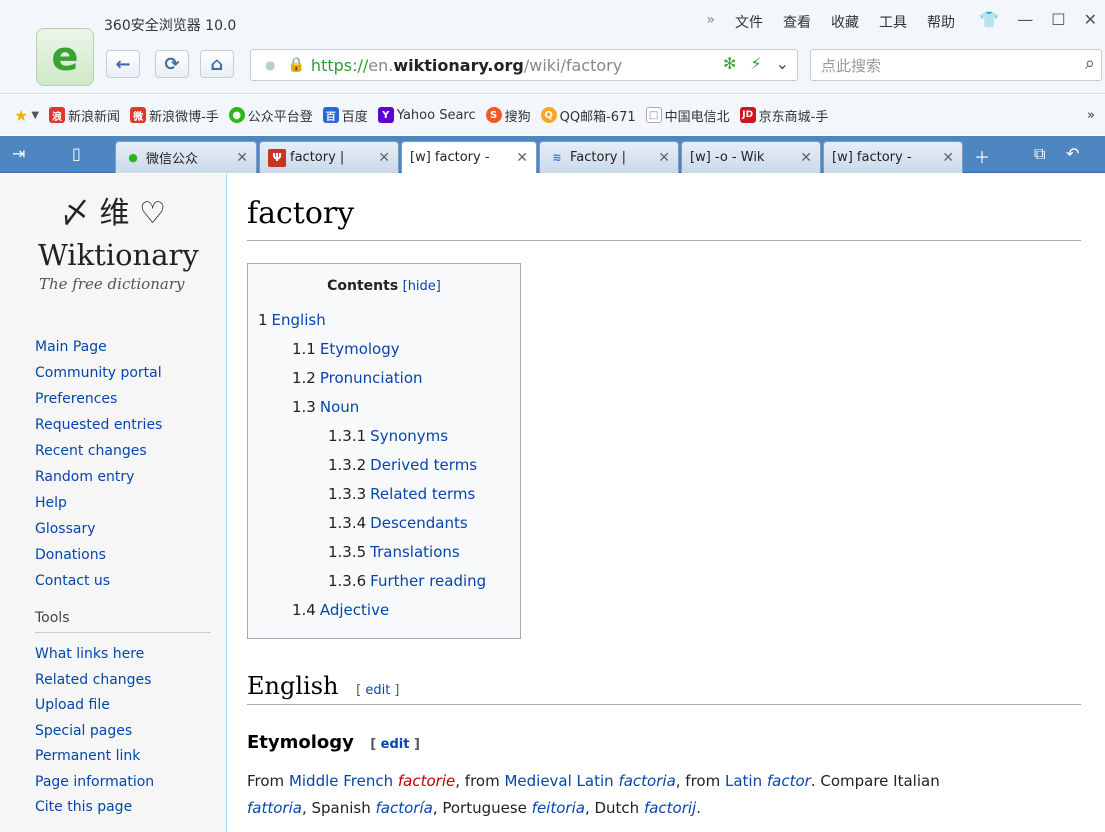 The height and width of the screenshot is (832, 1105). What do you see at coordinates (76, 153) in the screenshot?
I see `new-window-icon: ▯` at bounding box center [76, 153].